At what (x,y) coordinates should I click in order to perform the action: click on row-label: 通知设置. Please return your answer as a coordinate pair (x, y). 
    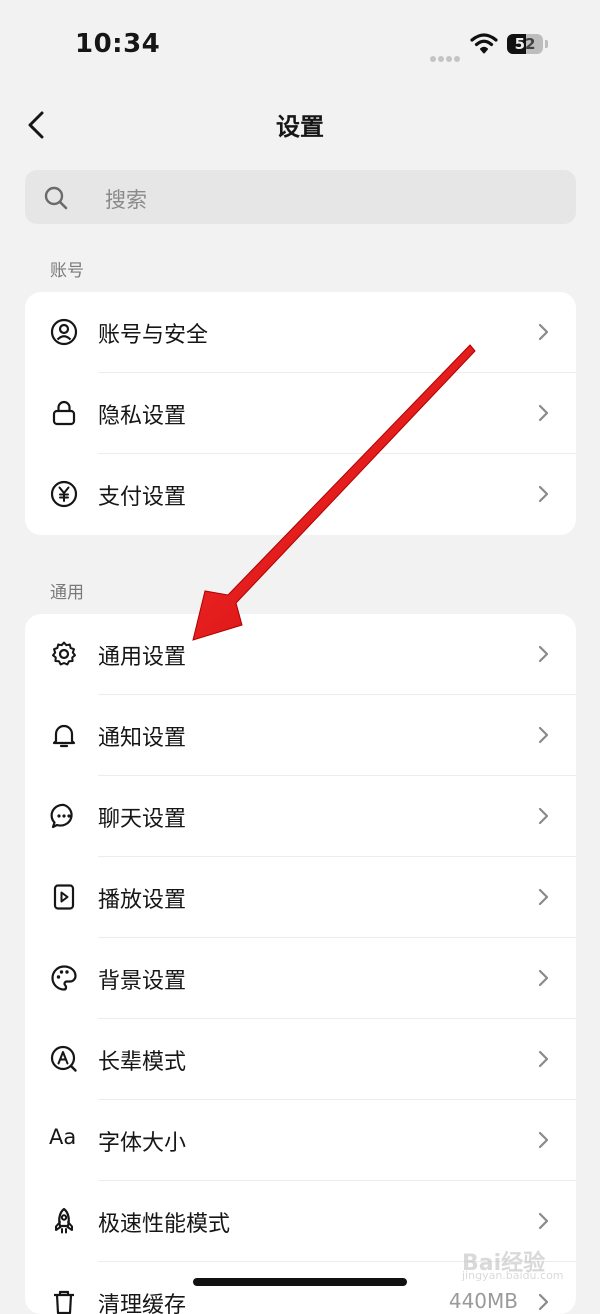
    Looking at the image, I should click on (142, 738).